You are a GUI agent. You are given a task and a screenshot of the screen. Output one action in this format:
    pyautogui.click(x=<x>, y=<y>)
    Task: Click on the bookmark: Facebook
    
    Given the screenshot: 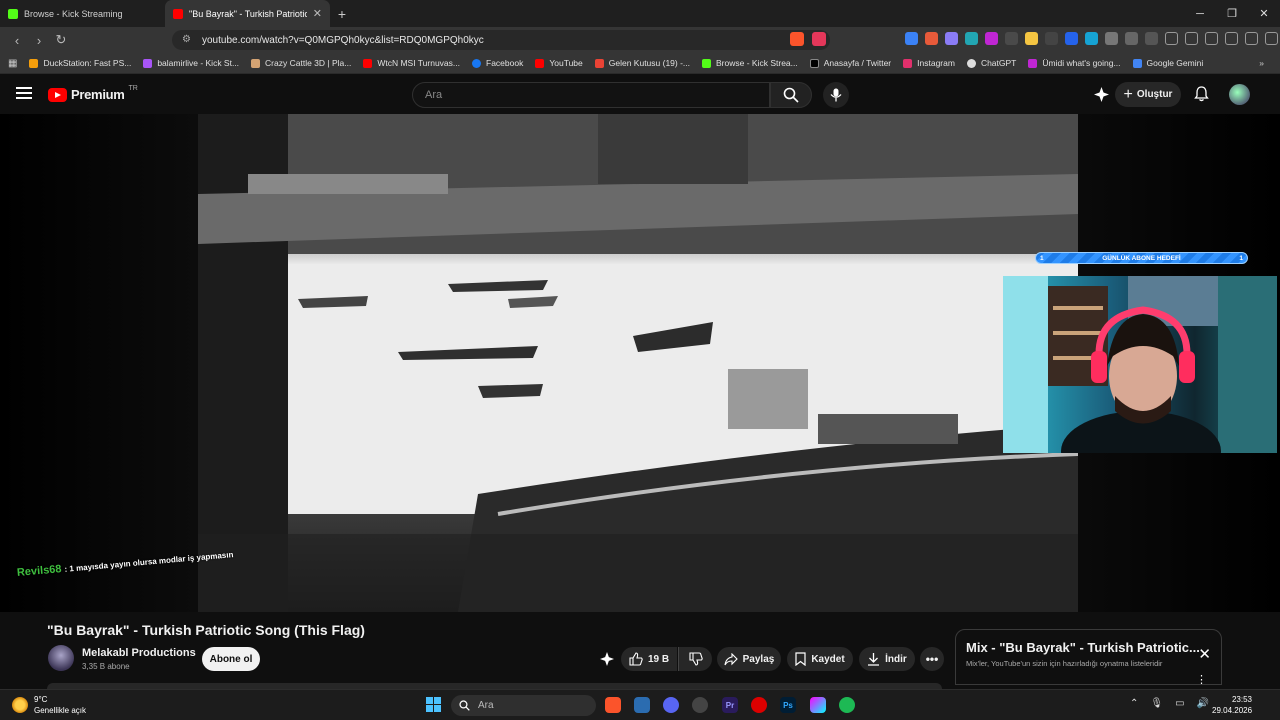 What is the action you would take?
    pyautogui.click(x=497, y=63)
    